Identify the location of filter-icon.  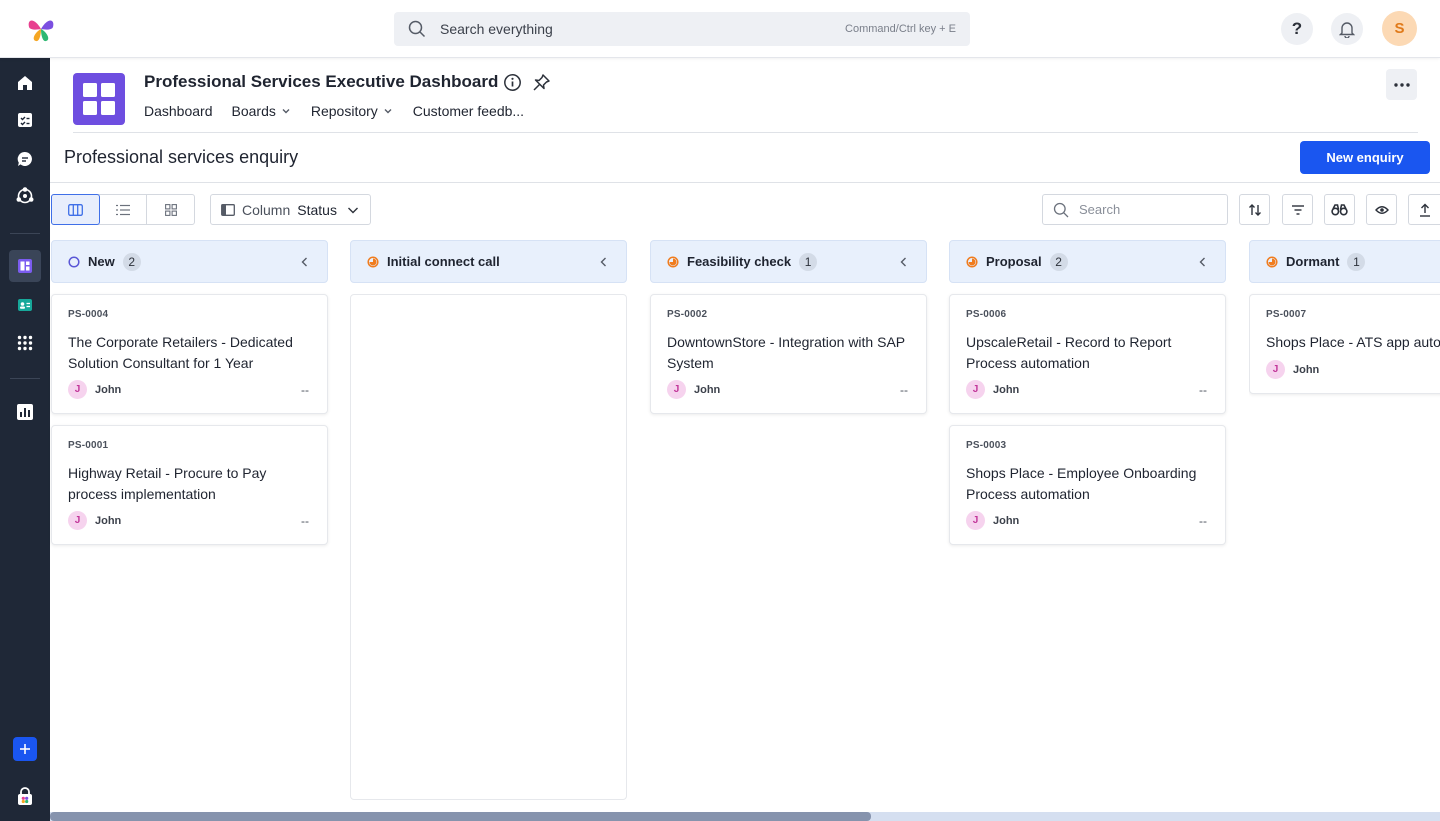
(1297, 209).